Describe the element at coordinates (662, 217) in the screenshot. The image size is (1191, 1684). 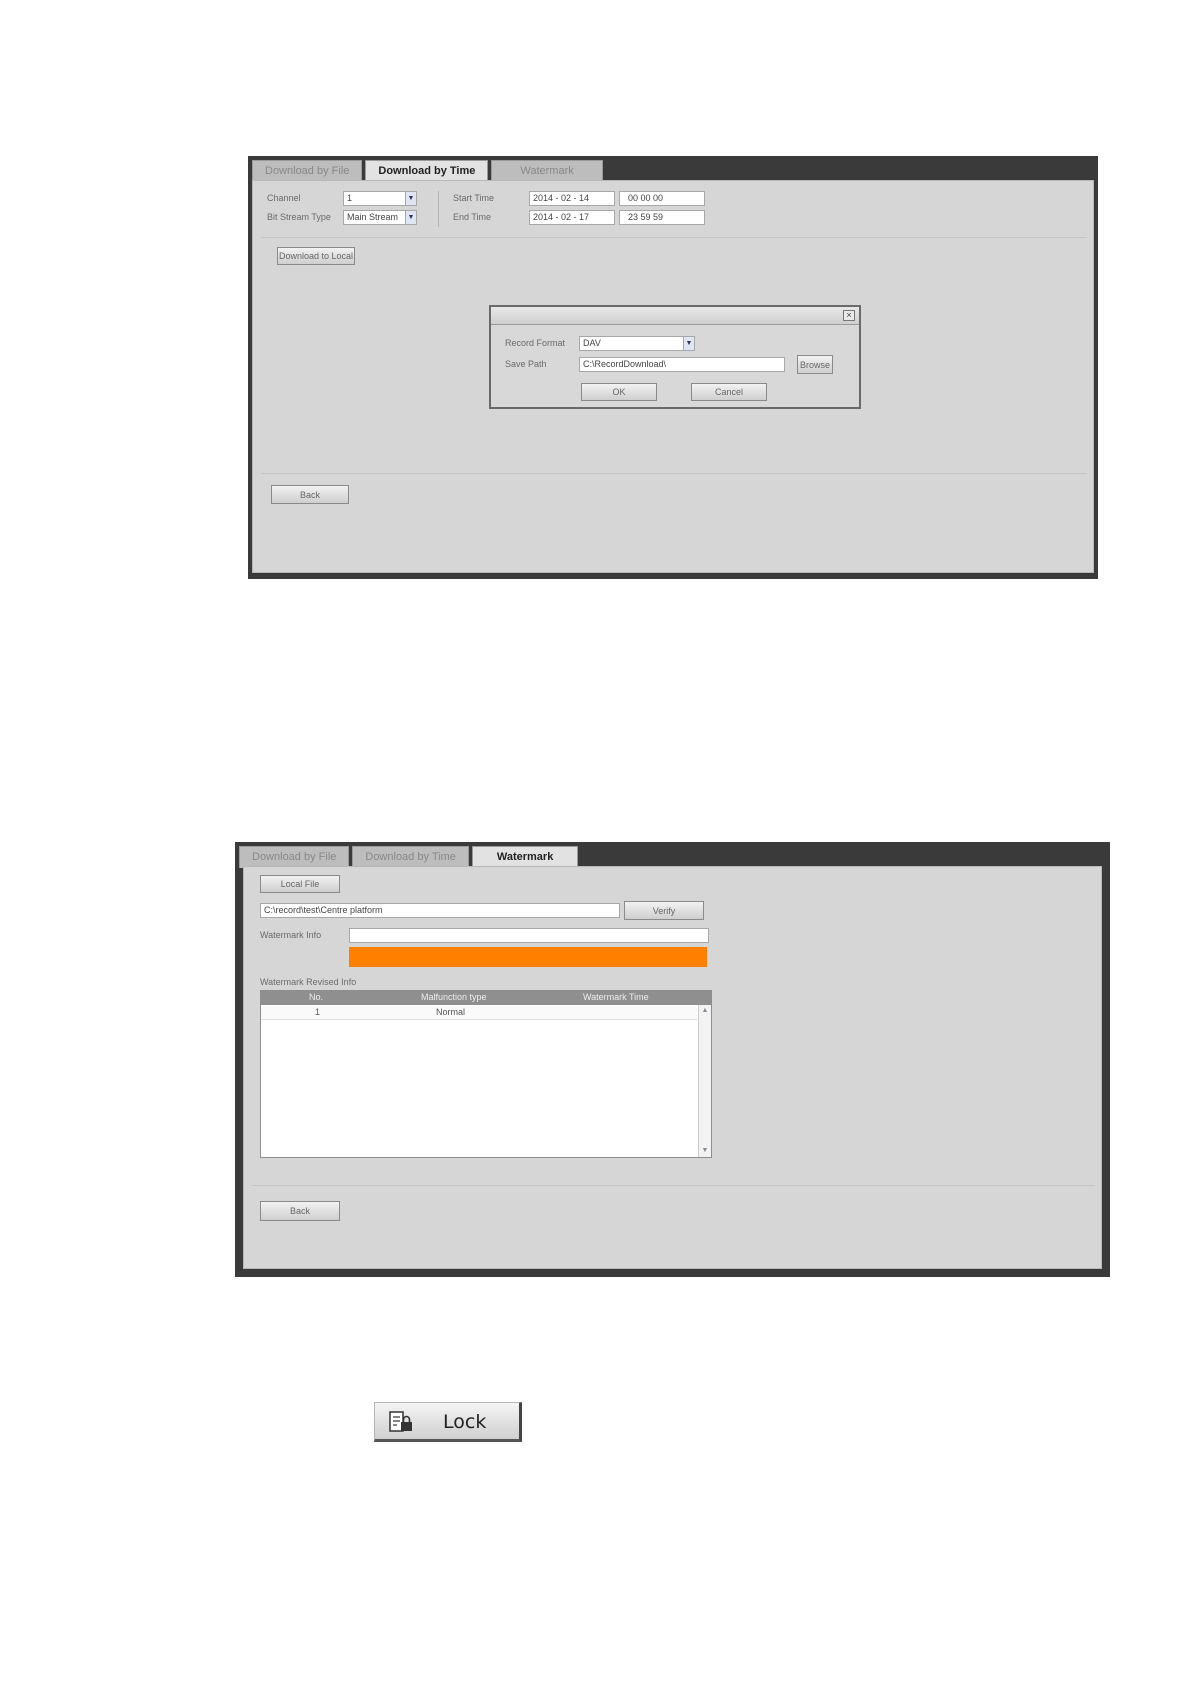
I see `end-time-input: 23 59 59` at that location.